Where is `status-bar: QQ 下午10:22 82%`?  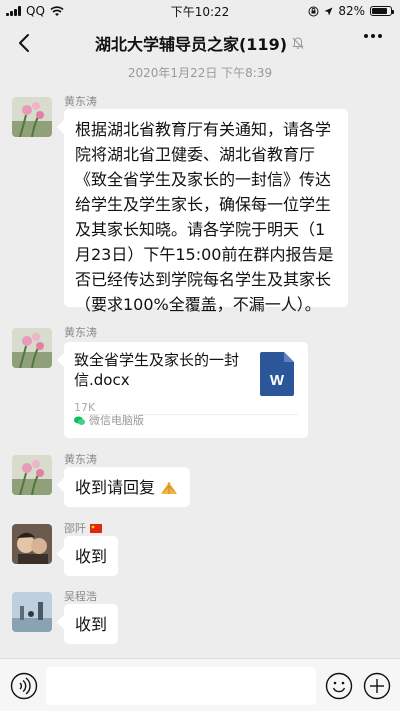 status-bar: QQ 下午10:22 82% is located at coordinates (200, 11).